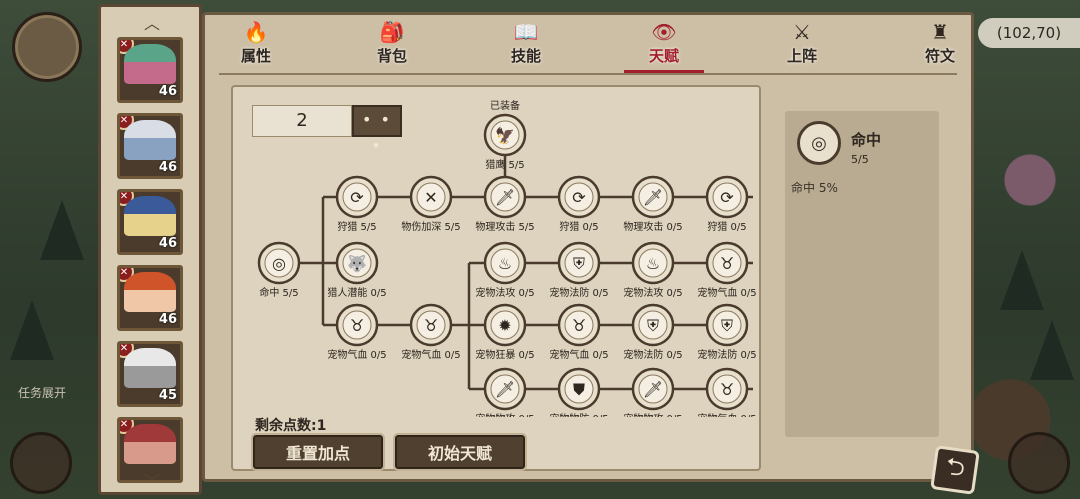 This screenshot has width=1080, height=499. I want to click on talent-node-label: 物理攻击 5/5, so click(504, 226).